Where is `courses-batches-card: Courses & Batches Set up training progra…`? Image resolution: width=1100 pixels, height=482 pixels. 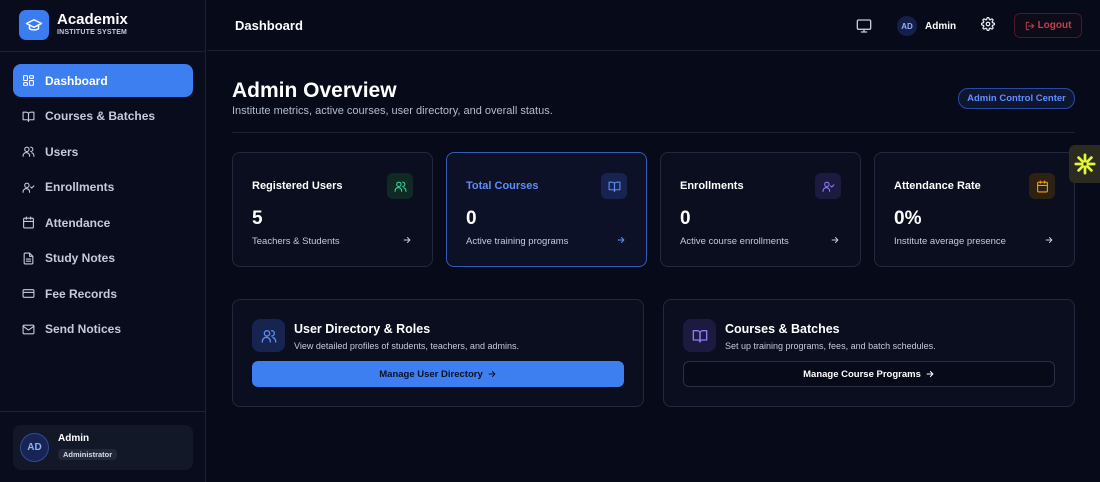
courses-batches-card: Courses & Batches Set up training progra… is located at coordinates (869, 353).